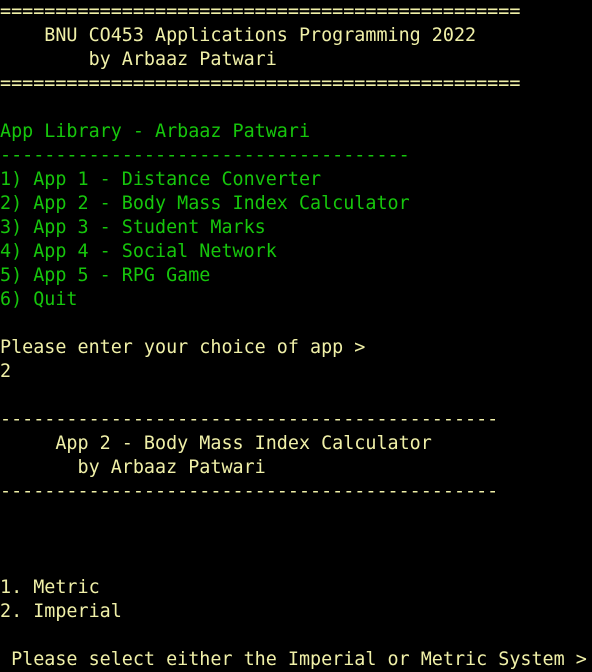  What do you see at coordinates (238, 35) in the screenshot?
I see `banner-title: BNU CO453 Applications Programming 2022` at bounding box center [238, 35].